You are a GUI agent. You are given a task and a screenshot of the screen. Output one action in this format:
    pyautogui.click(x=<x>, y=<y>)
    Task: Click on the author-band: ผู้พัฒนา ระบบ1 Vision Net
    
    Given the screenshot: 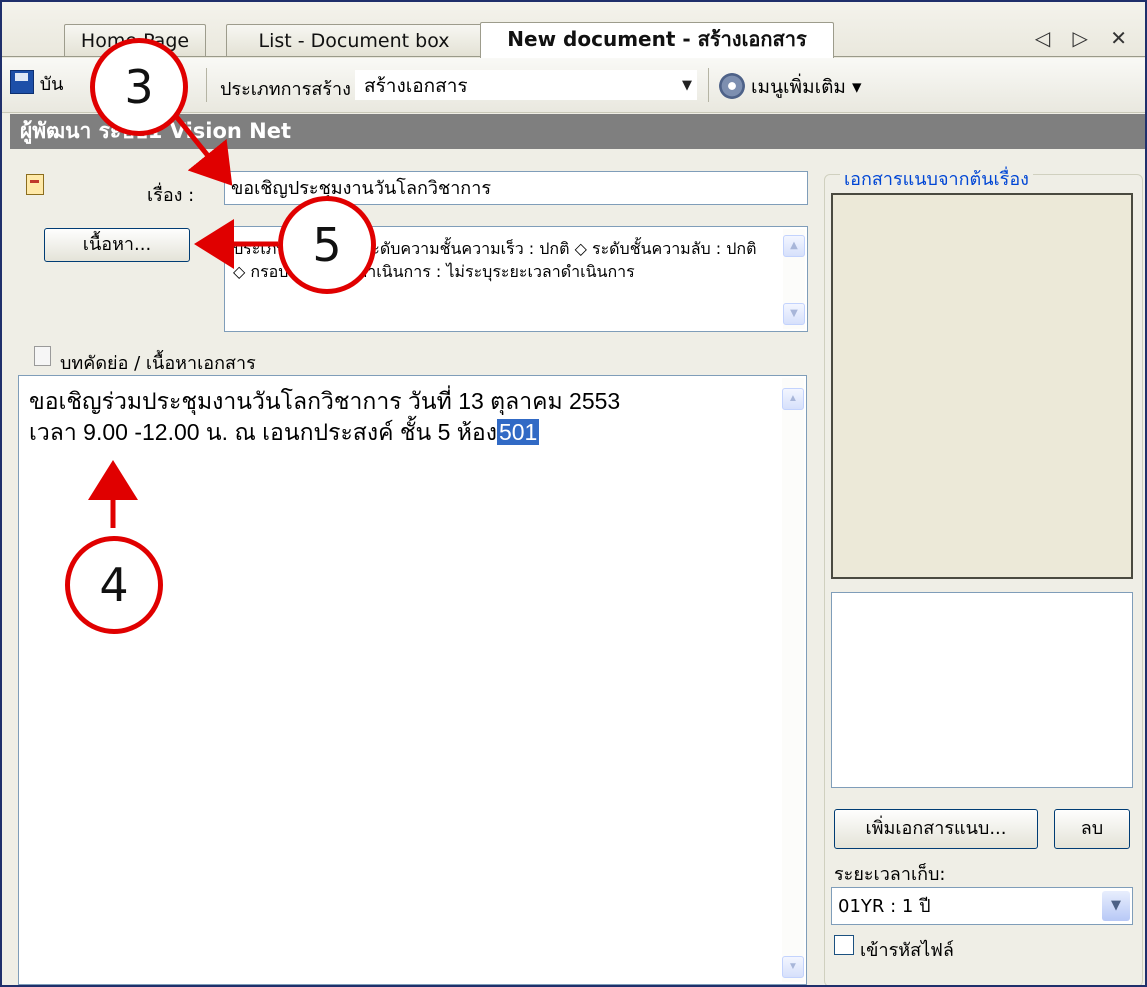 What is the action you would take?
    pyautogui.click(x=577, y=131)
    